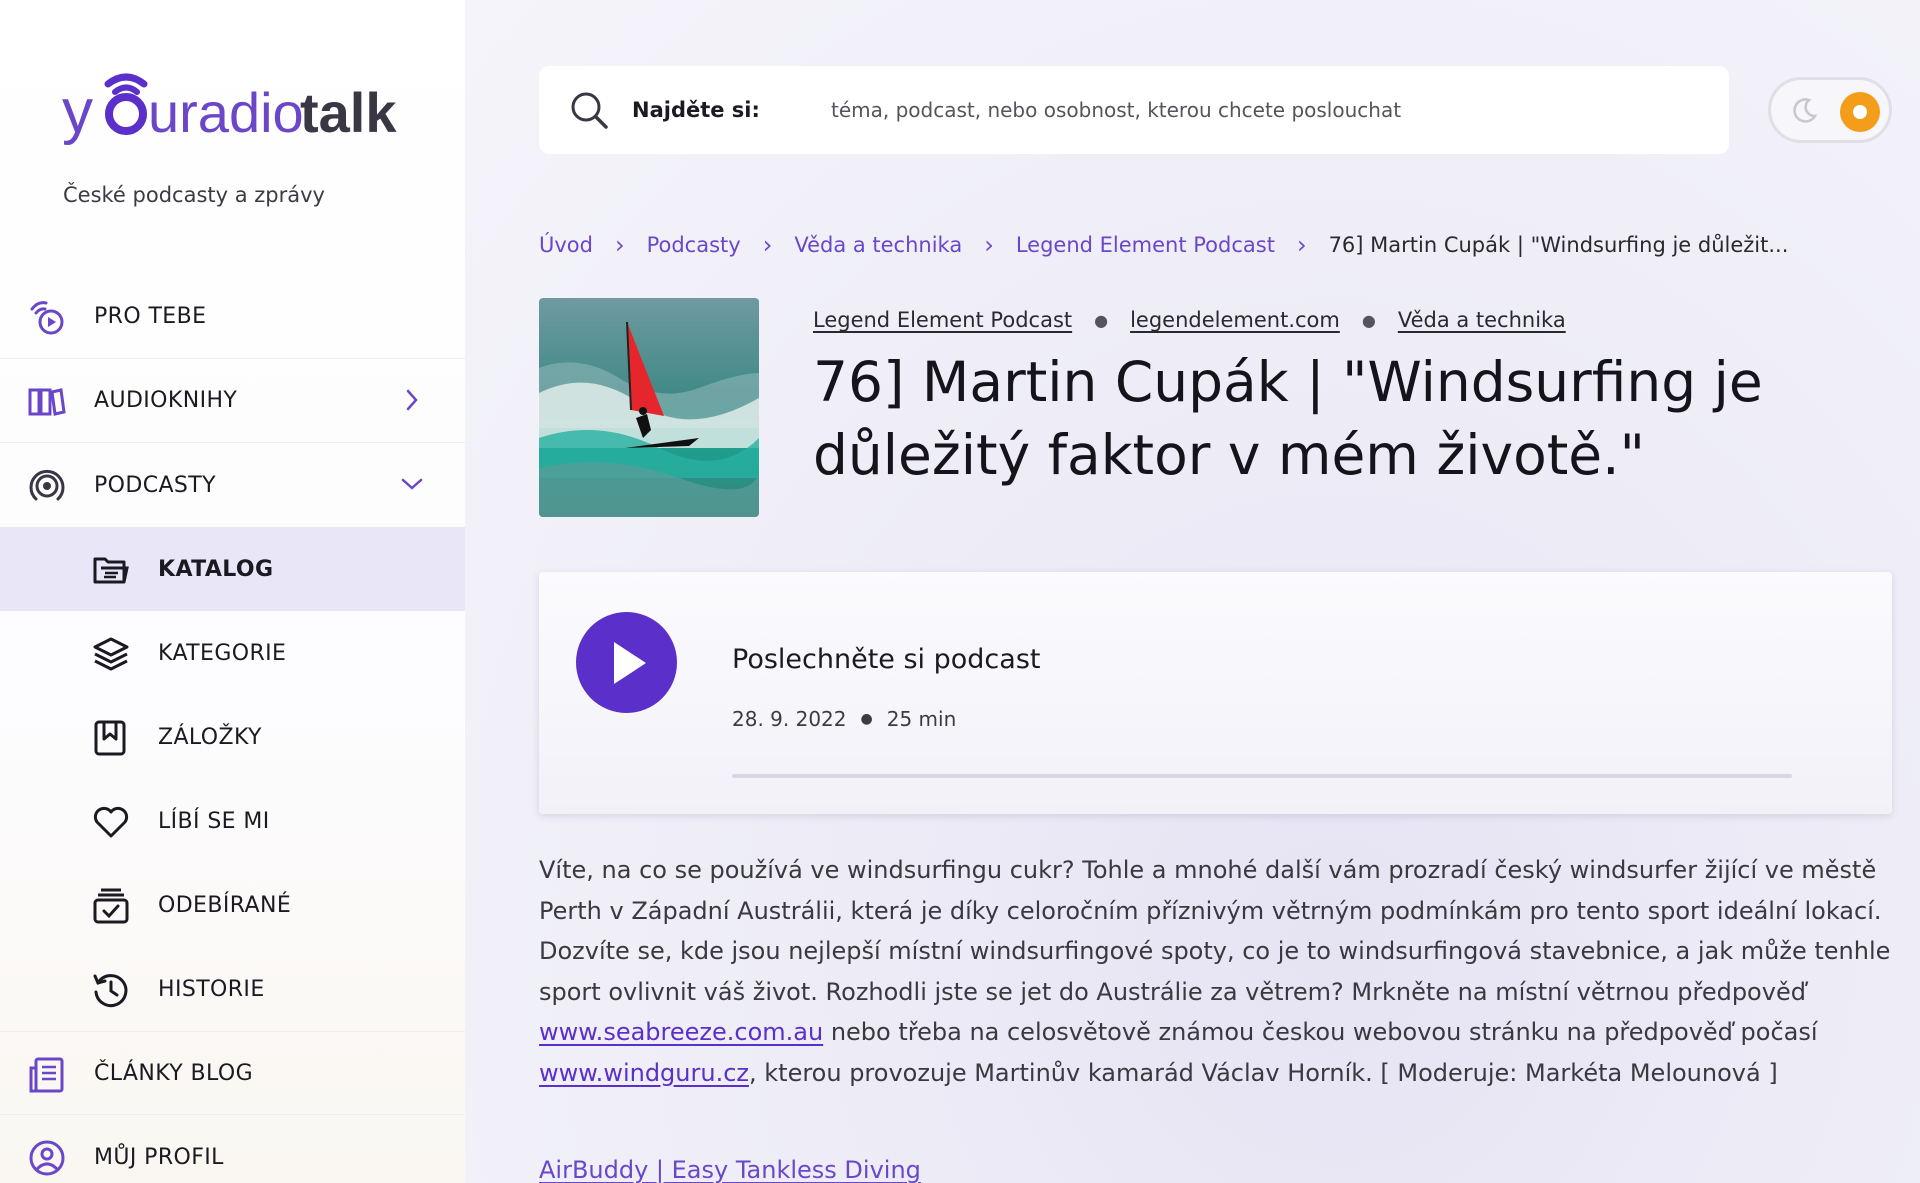  I want to click on episode-duration: 25 min, so click(921, 719).